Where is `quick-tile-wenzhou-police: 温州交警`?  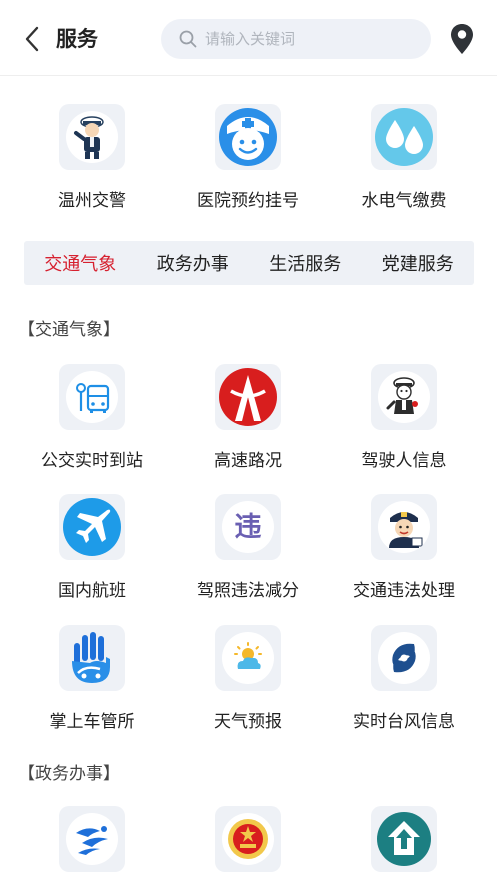
quick-tile-wenzhou-police: 温州交警 is located at coordinates (92, 157).